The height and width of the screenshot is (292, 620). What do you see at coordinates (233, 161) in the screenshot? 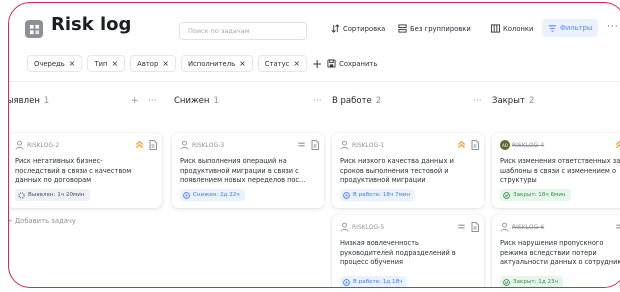
I see `summary-line: Риск выполнения операций на` at bounding box center [233, 161].